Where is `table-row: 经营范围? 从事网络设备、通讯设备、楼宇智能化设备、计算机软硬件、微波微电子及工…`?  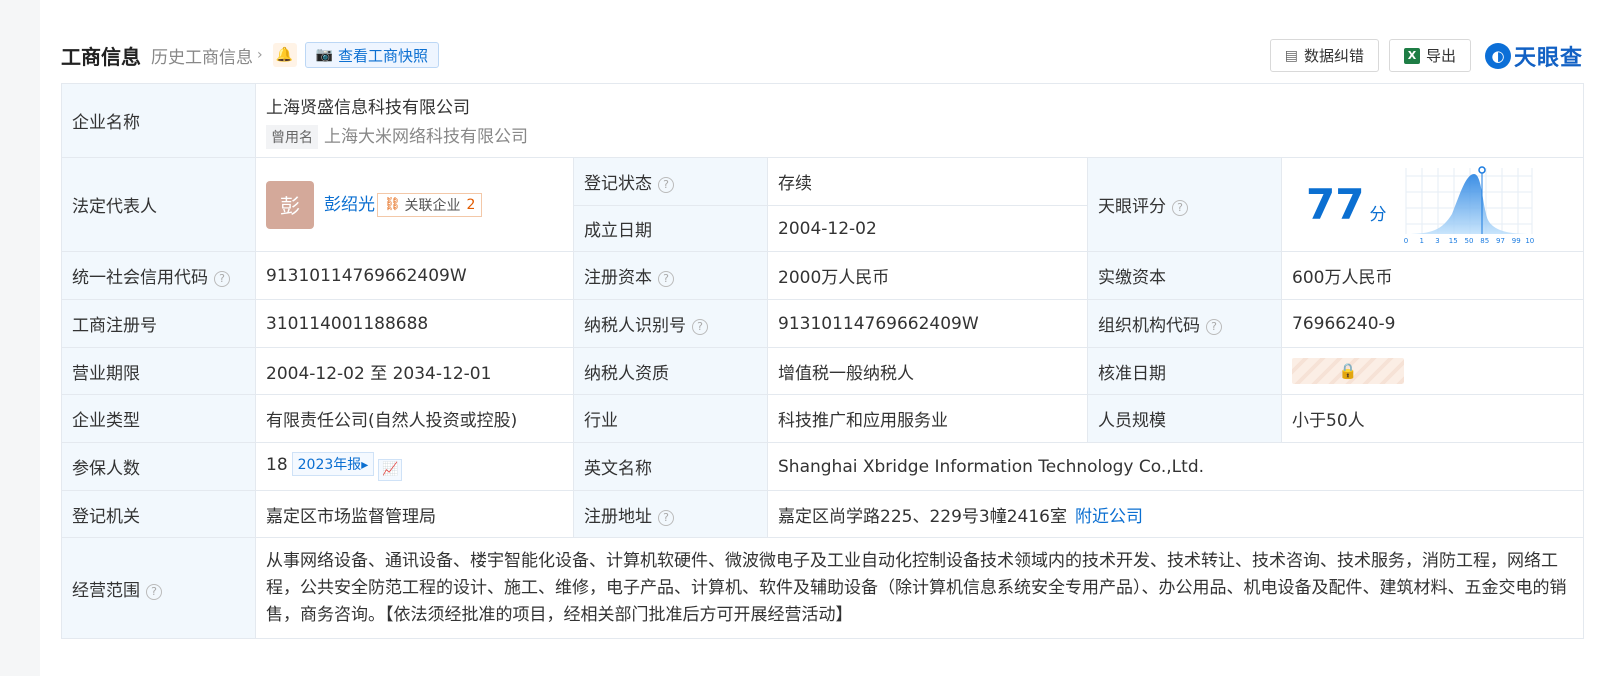 table-row: 经营范围? 从事网络设备、通讯设备、楼宇智能化设备、计算机软硬件、微波微电子及工… is located at coordinates (823, 588).